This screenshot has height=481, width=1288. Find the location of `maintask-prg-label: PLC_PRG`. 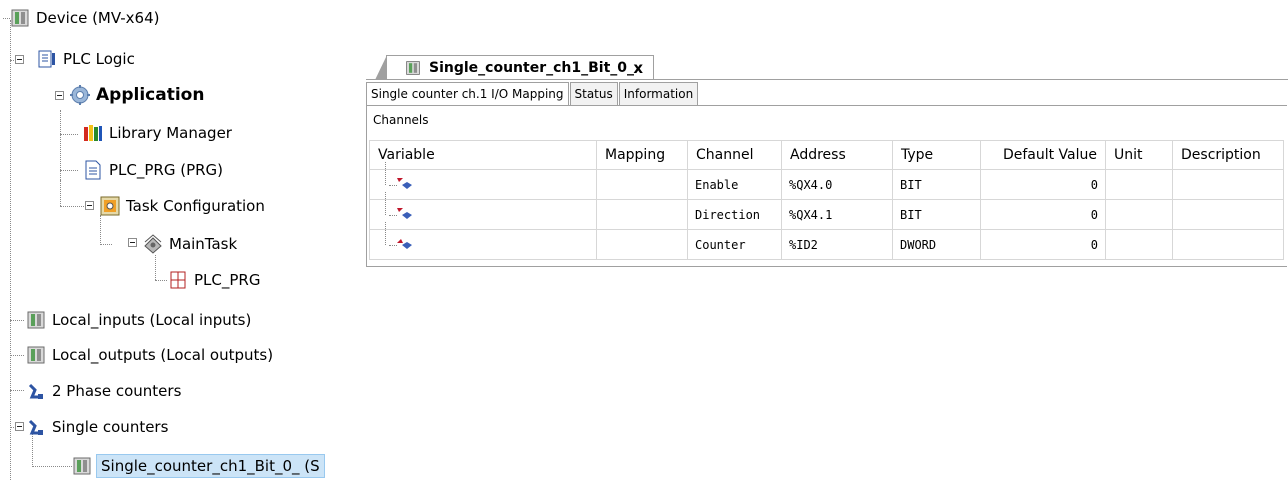

maintask-prg-label: PLC_PRG is located at coordinates (227, 280).